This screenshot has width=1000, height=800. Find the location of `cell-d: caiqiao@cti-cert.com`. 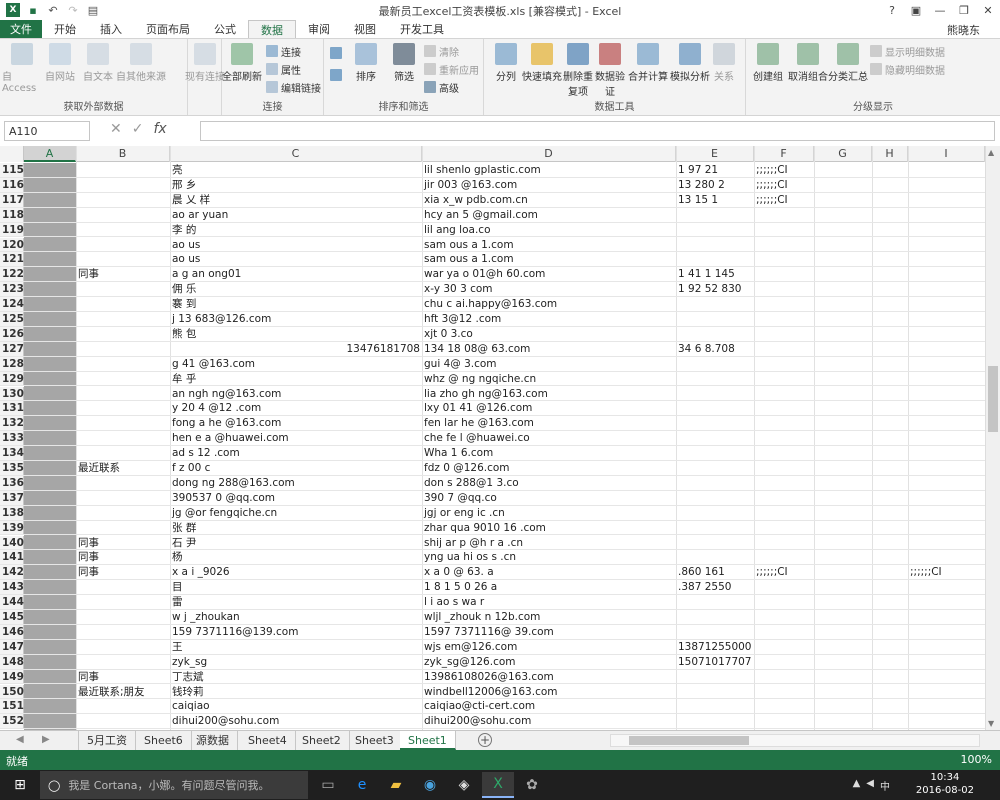

cell-d: caiqiao@cti-cert.com is located at coordinates (549, 706).